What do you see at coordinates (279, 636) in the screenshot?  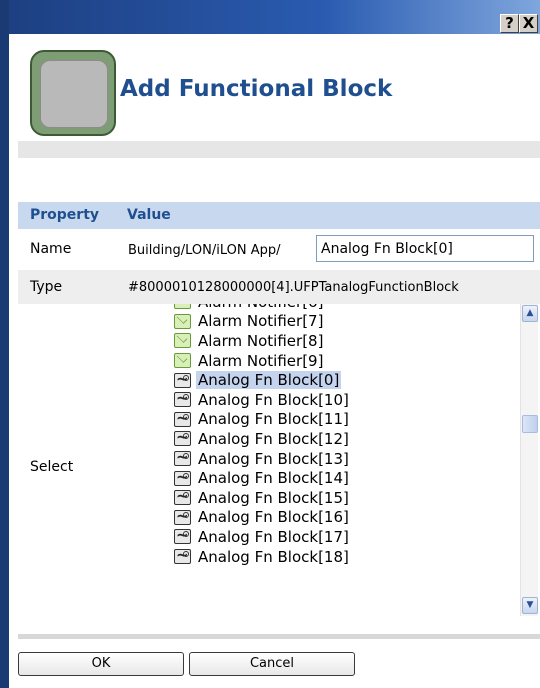 I see `footer-divider` at bounding box center [279, 636].